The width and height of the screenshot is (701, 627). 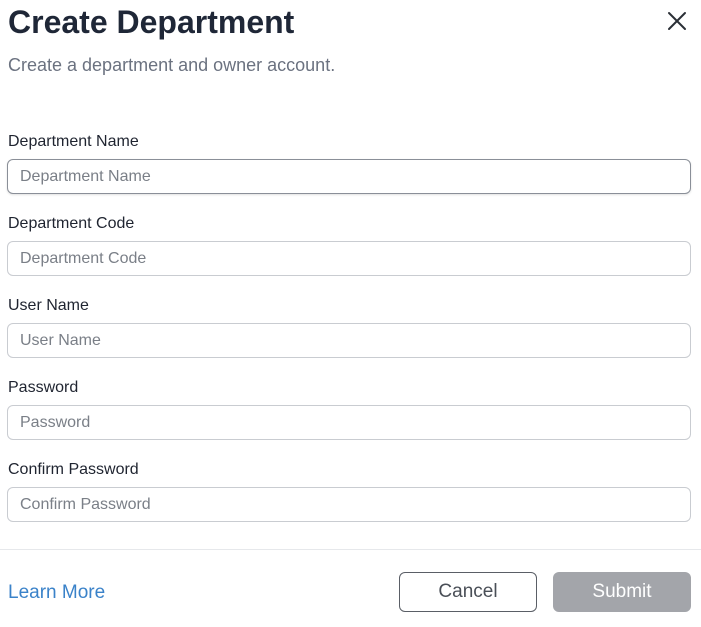 I want to click on confirm-password-input, so click(x=349, y=504).